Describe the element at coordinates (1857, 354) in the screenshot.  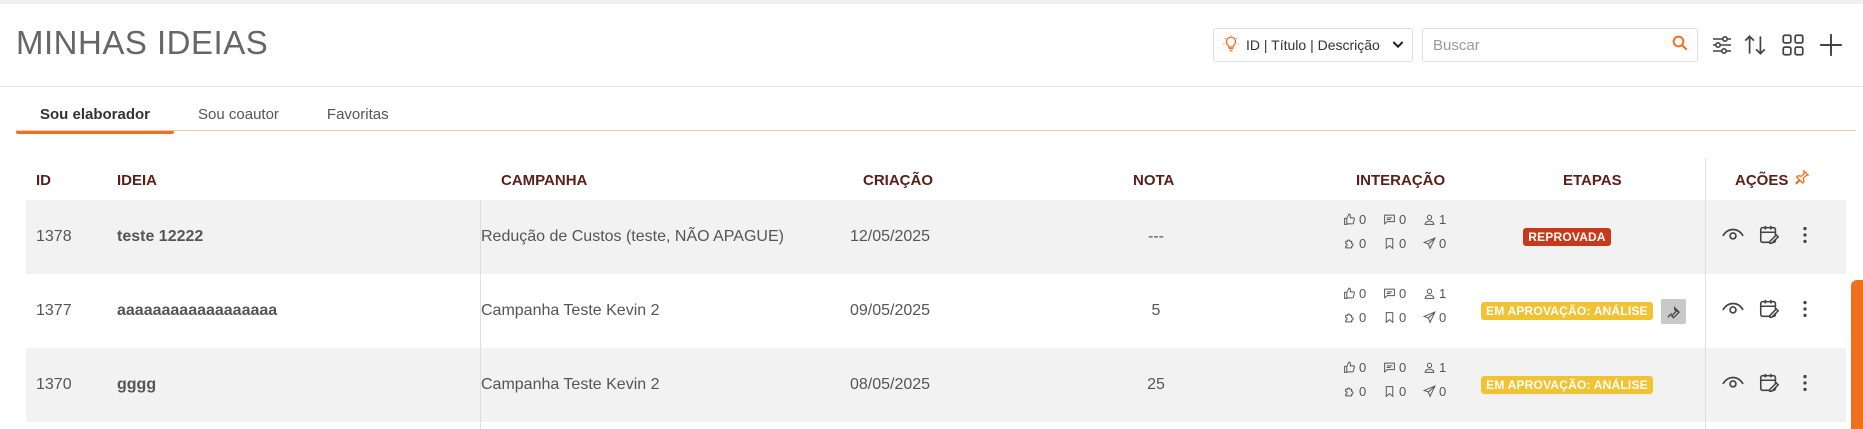
I see `side-feedback-tab` at that location.